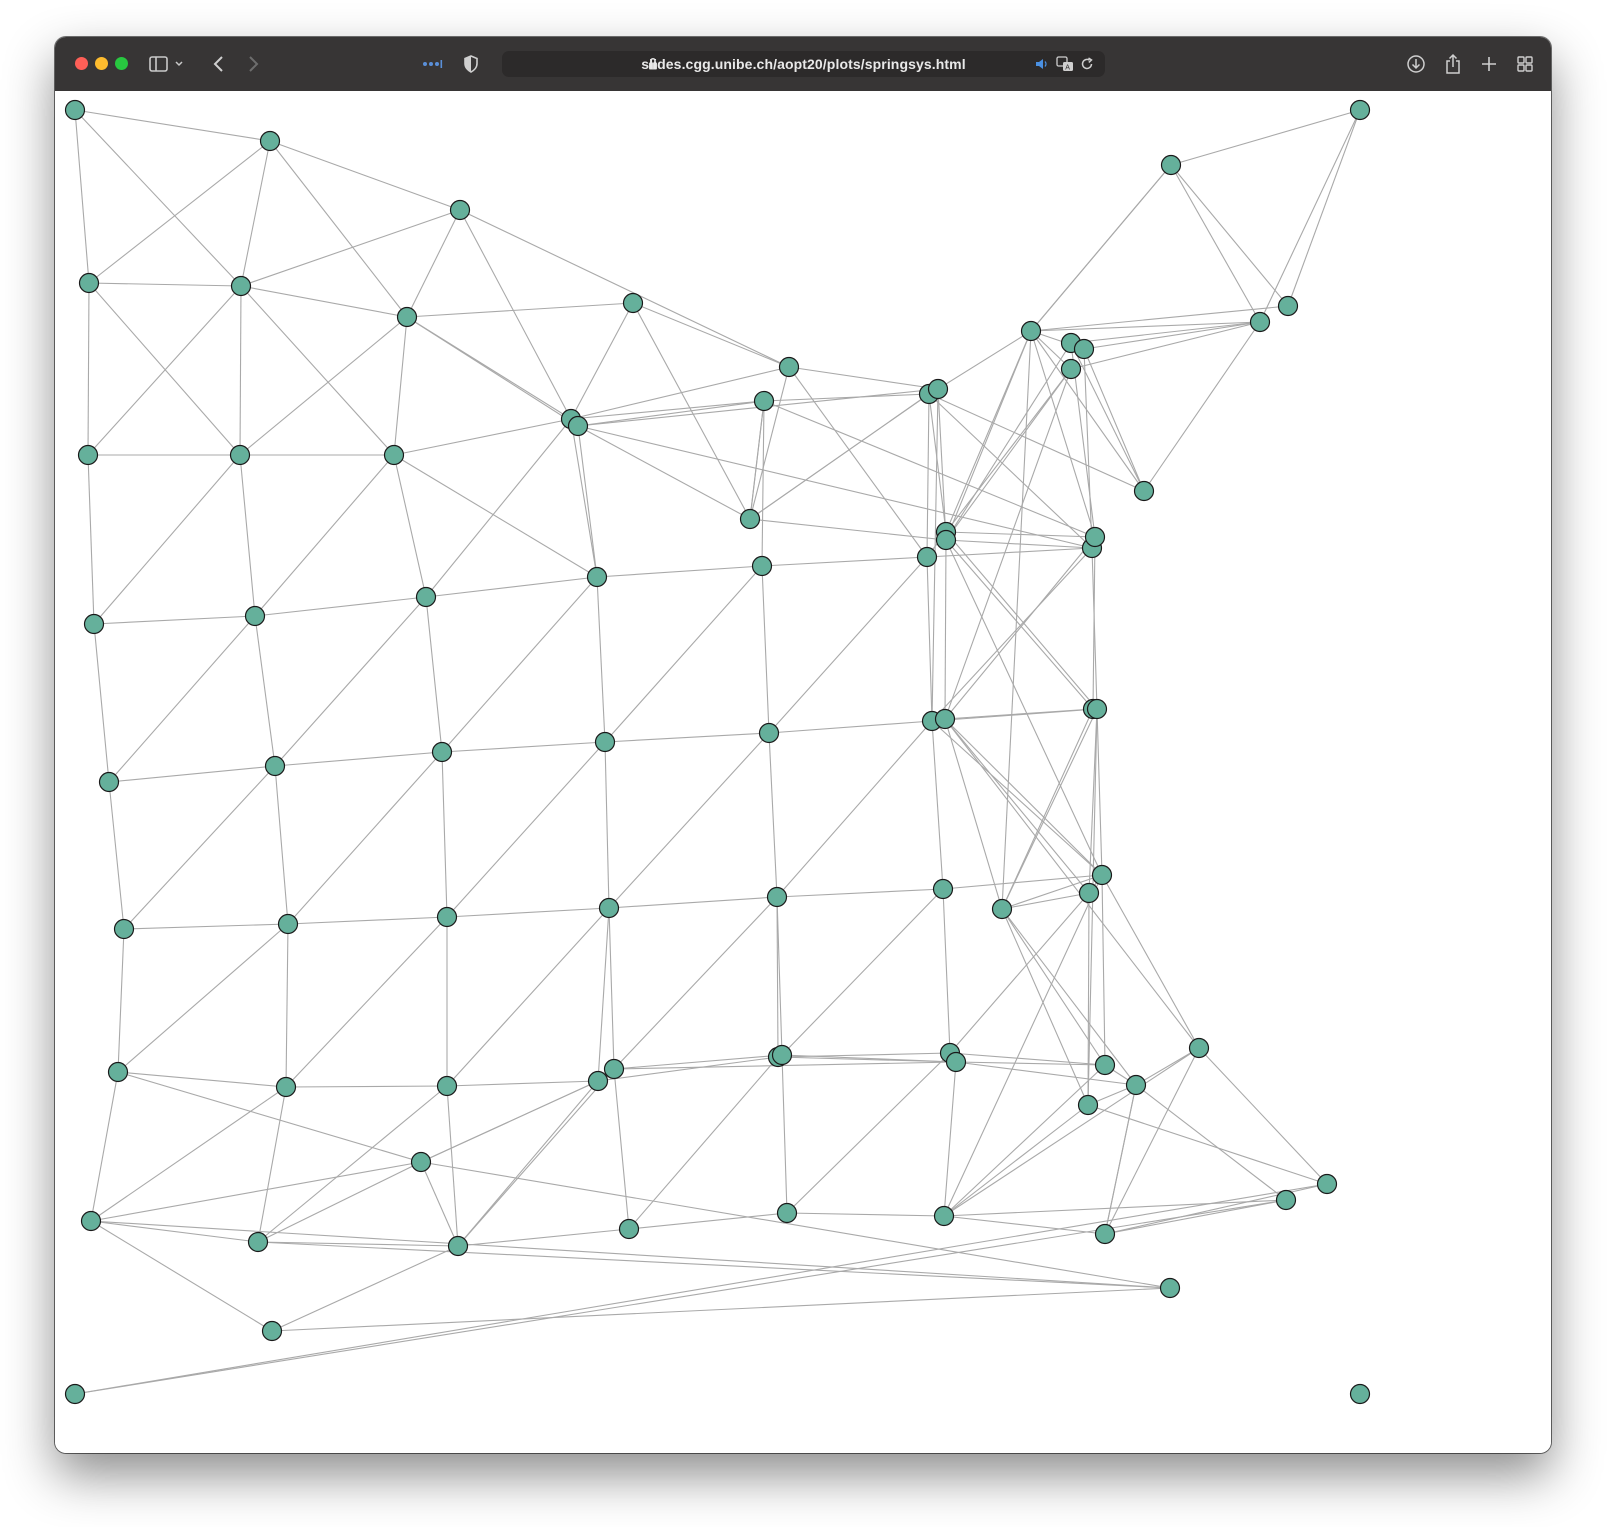  I want to click on translate-icon: A, so click(1065, 66).